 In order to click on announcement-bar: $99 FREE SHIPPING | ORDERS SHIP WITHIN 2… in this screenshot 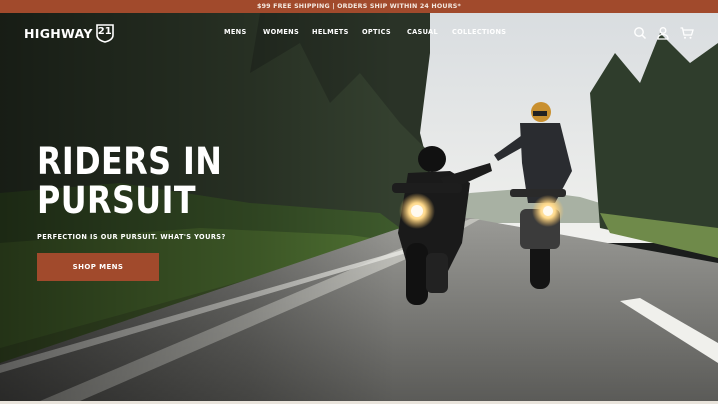, I will do `click(359, 6)`.